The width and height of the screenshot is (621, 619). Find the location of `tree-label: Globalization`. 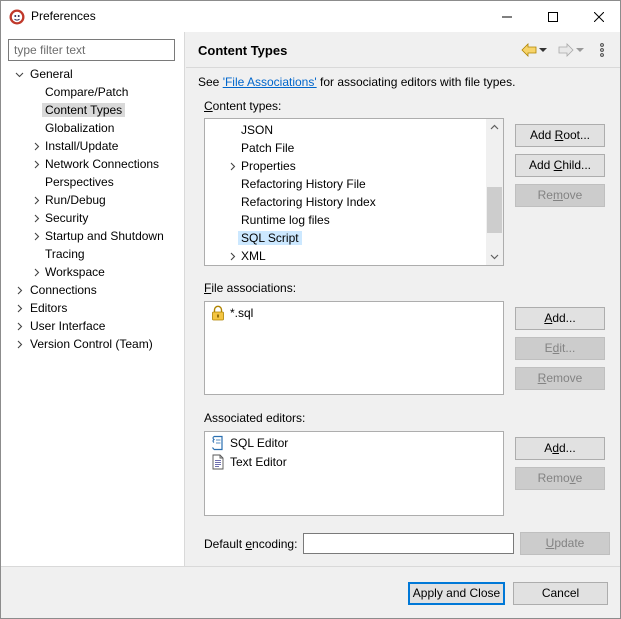

tree-label: Globalization is located at coordinates (80, 128).